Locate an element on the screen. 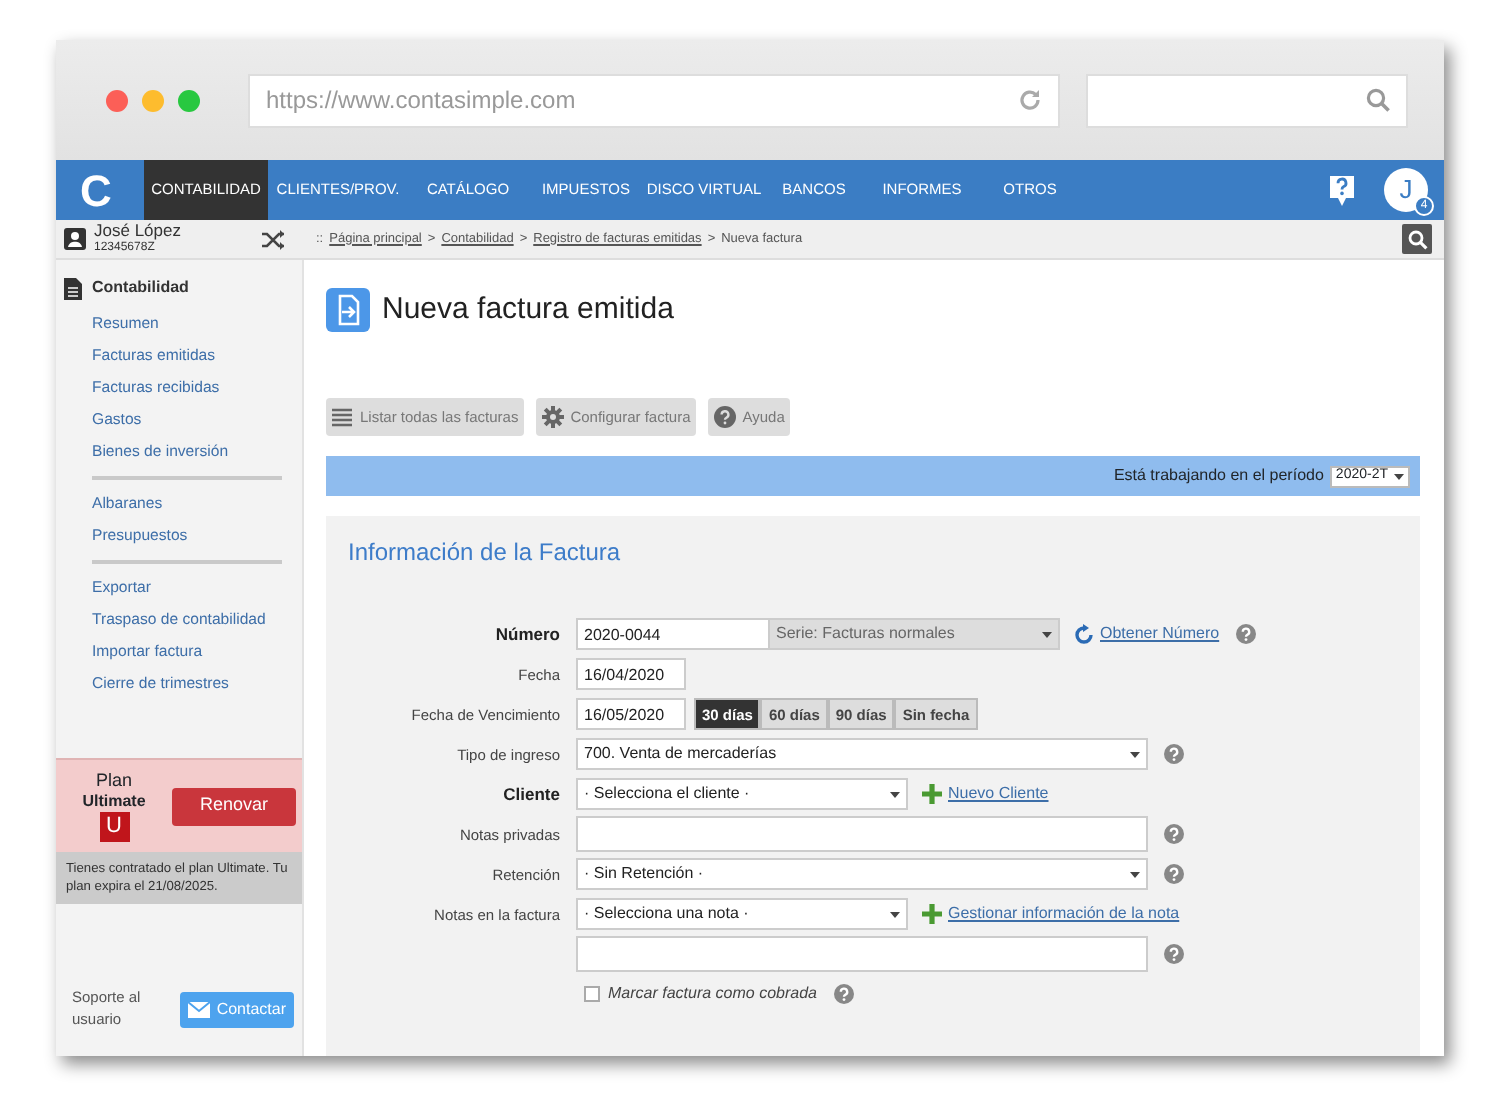 This screenshot has height=1104, width=1500. dropdown: · Selecciona una nota · is located at coordinates (742, 914).